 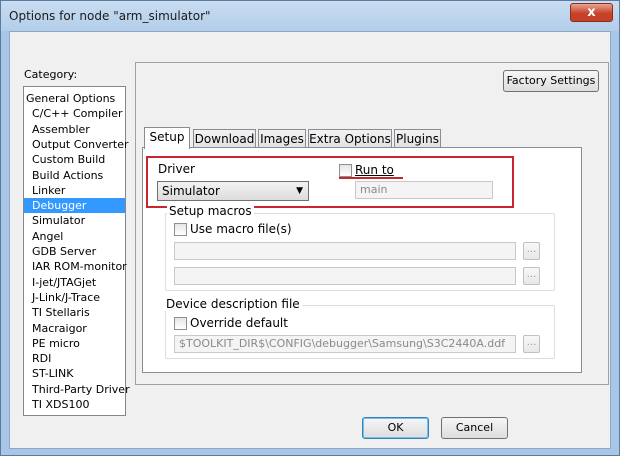 What do you see at coordinates (74, 220) in the screenshot?
I see `category-item: Simulator` at bounding box center [74, 220].